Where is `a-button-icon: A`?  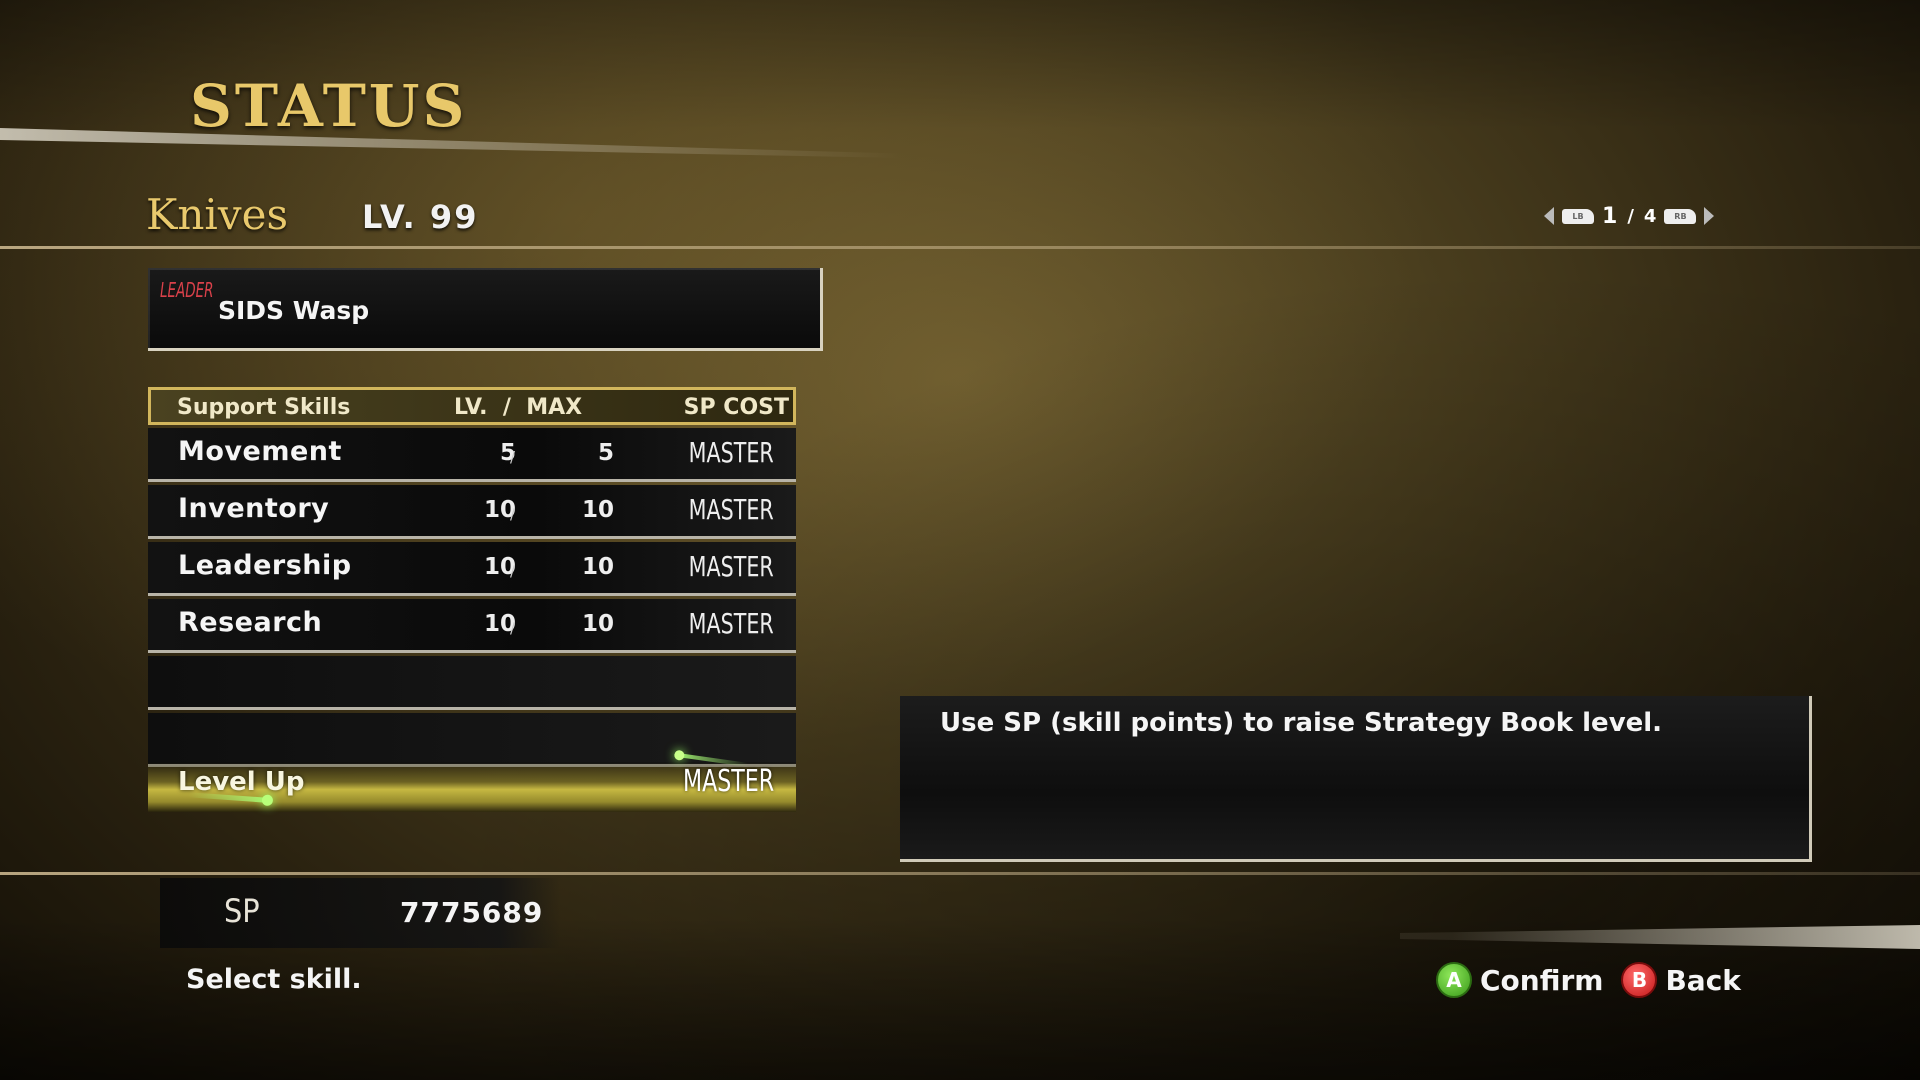 a-button-icon: A is located at coordinates (1454, 980).